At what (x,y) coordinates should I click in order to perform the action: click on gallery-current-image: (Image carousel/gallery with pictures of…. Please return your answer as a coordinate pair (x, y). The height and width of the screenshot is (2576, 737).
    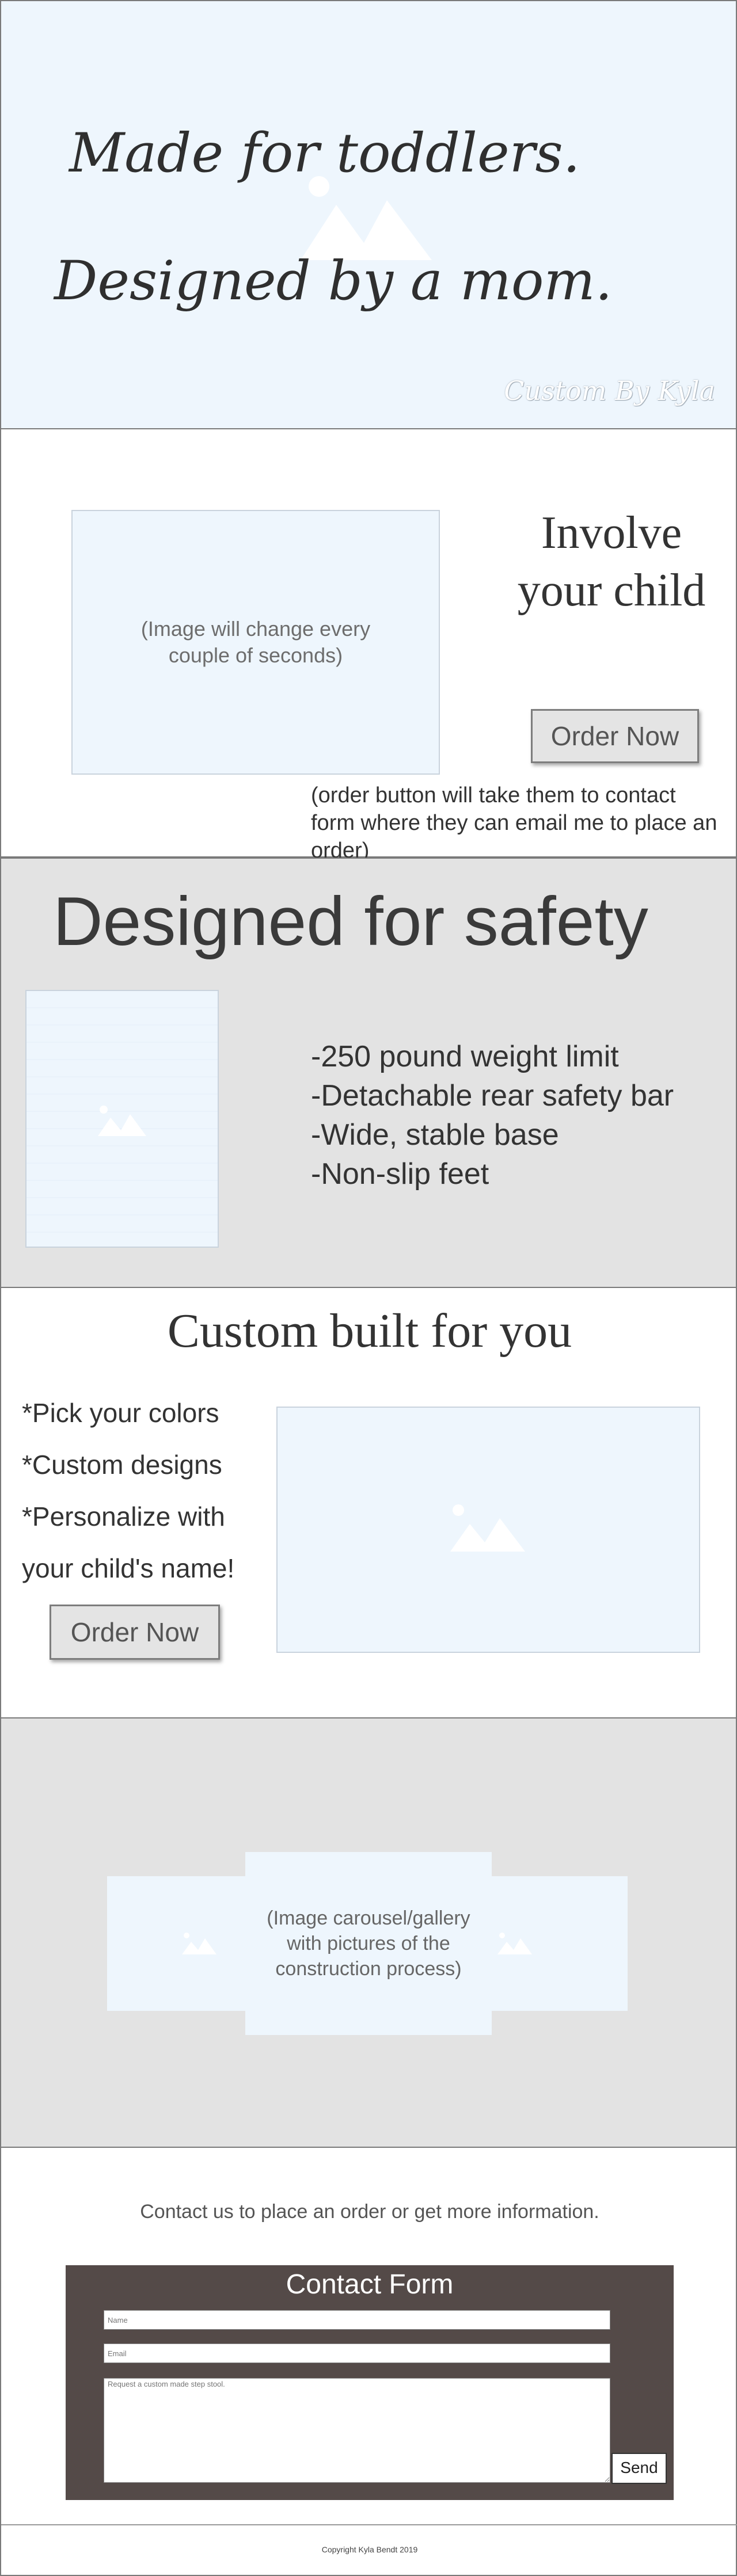
    Looking at the image, I should click on (368, 1943).